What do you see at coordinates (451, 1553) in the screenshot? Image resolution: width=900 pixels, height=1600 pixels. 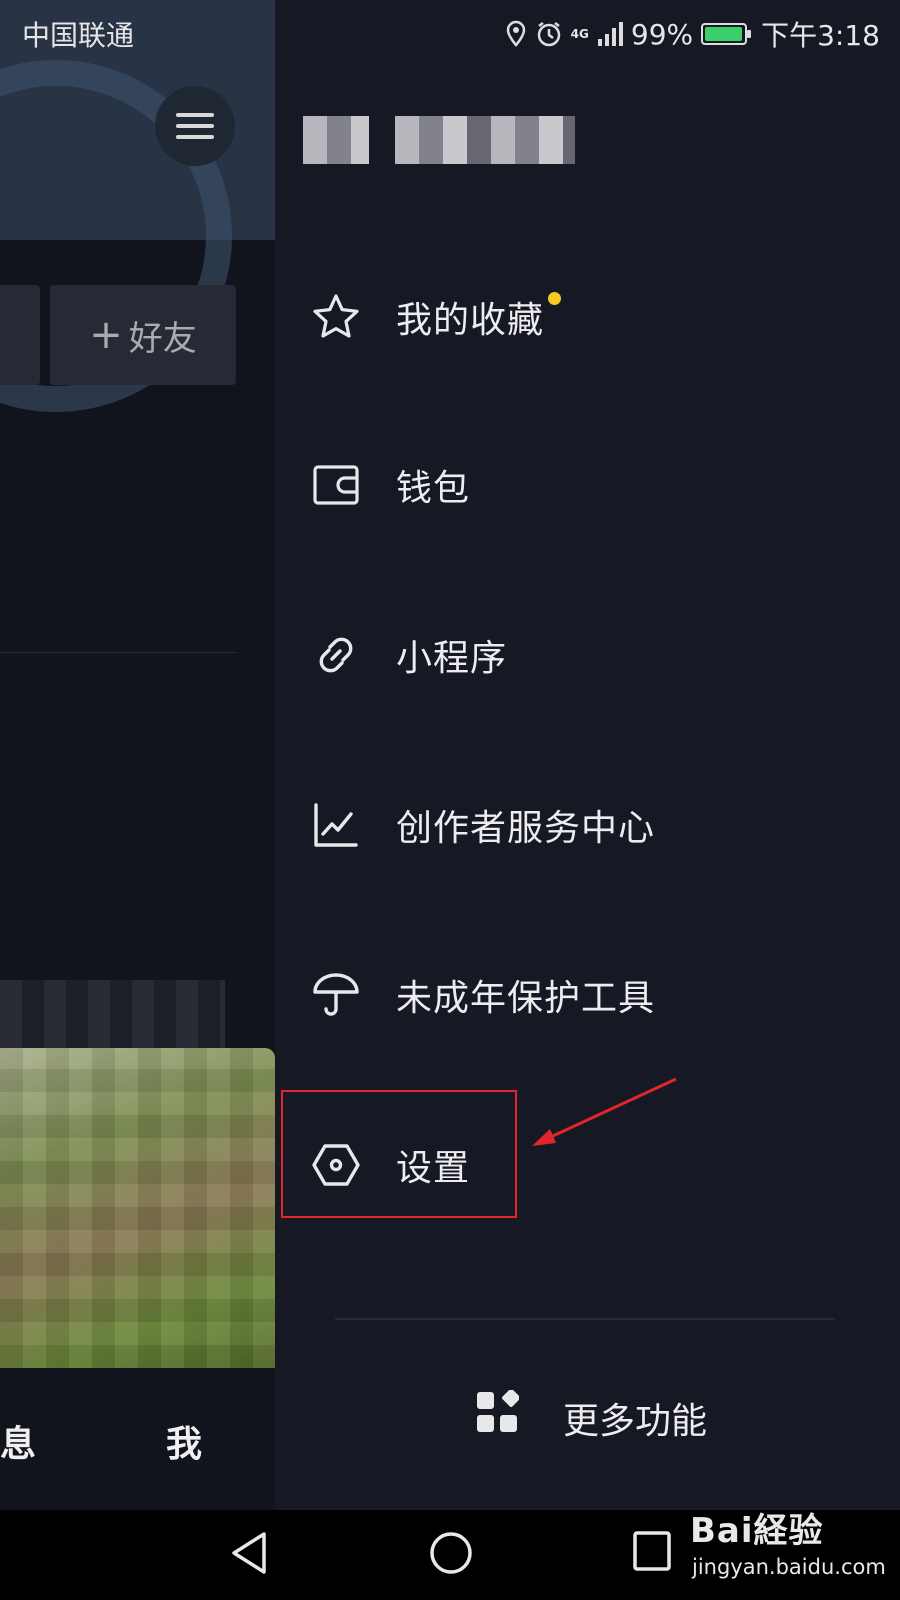 I see `home-icon` at bounding box center [451, 1553].